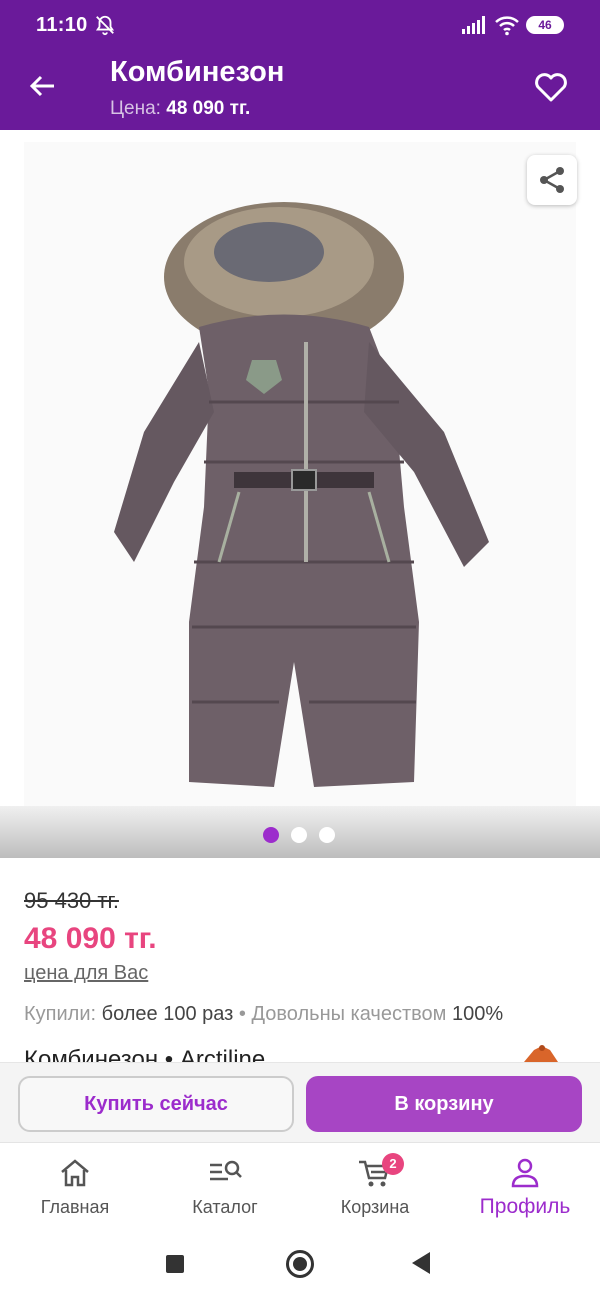 This screenshot has width=600, height=1299. What do you see at coordinates (135, 108) in the screenshot?
I see `price-label: Цена:` at bounding box center [135, 108].